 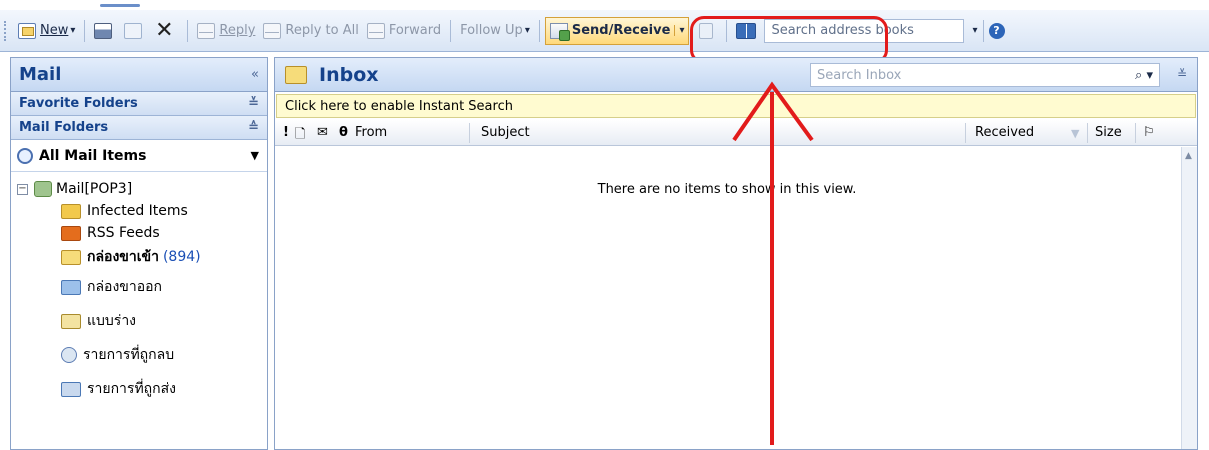 What do you see at coordinates (286, 132) in the screenshot?
I see `importance-column-header: !` at bounding box center [286, 132].